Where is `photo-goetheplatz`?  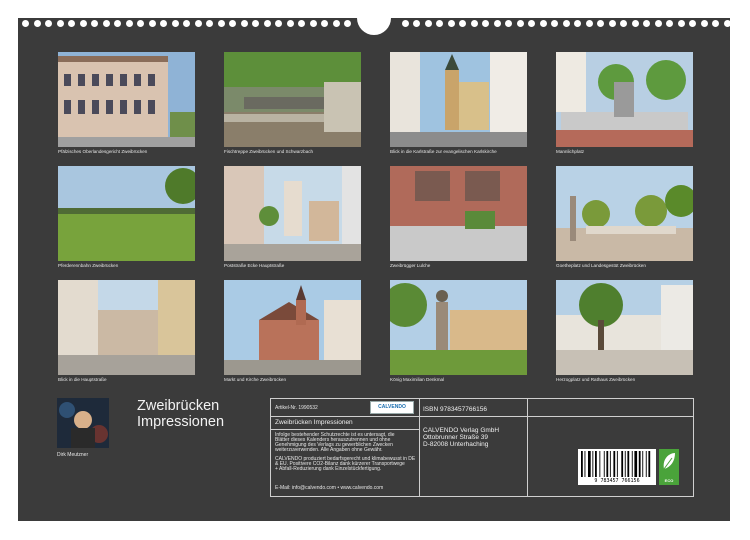
photo-goetheplatz is located at coordinates (624, 213).